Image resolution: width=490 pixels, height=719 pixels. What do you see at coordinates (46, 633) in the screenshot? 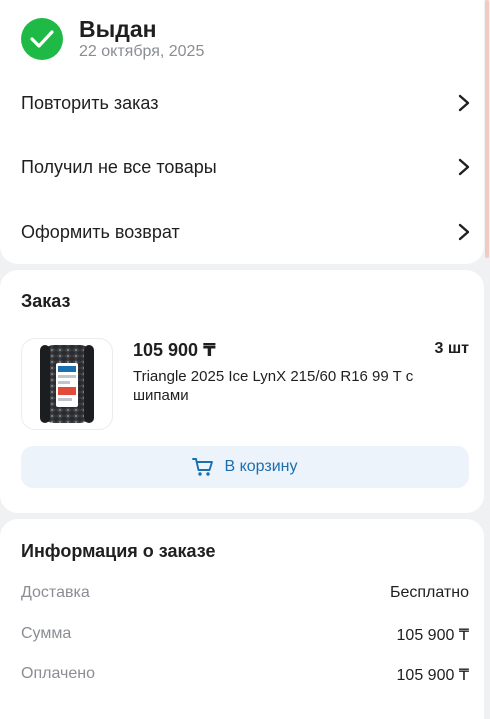
I see `info-label: Сумма` at bounding box center [46, 633].